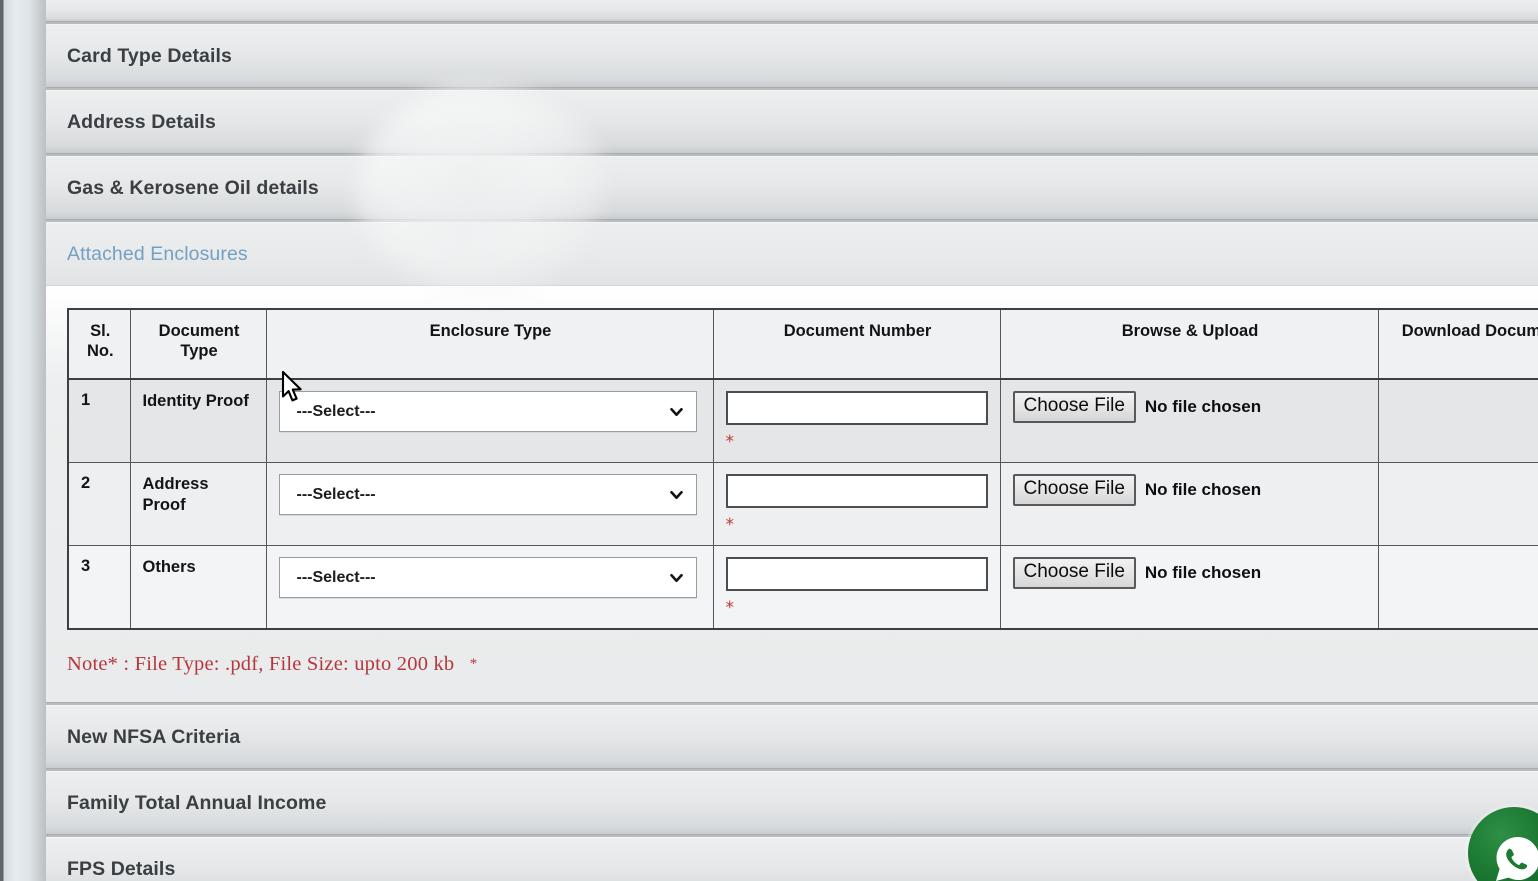  I want to click on accordion-header-family-total-annual-income: Family Total Annual Income, so click(792, 803).